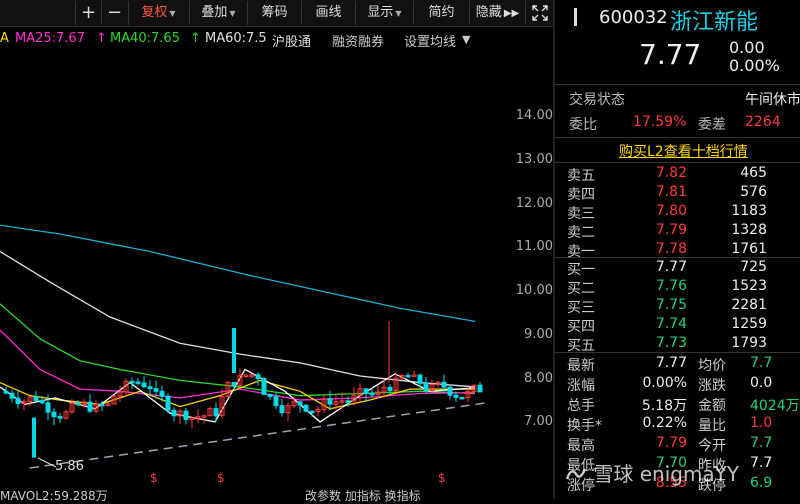 The width and height of the screenshot is (800, 504). What do you see at coordinates (677, 213) in the screenshot?
I see `sell-row: 卖三 7.80 1183` at bounding box center [677, 213].